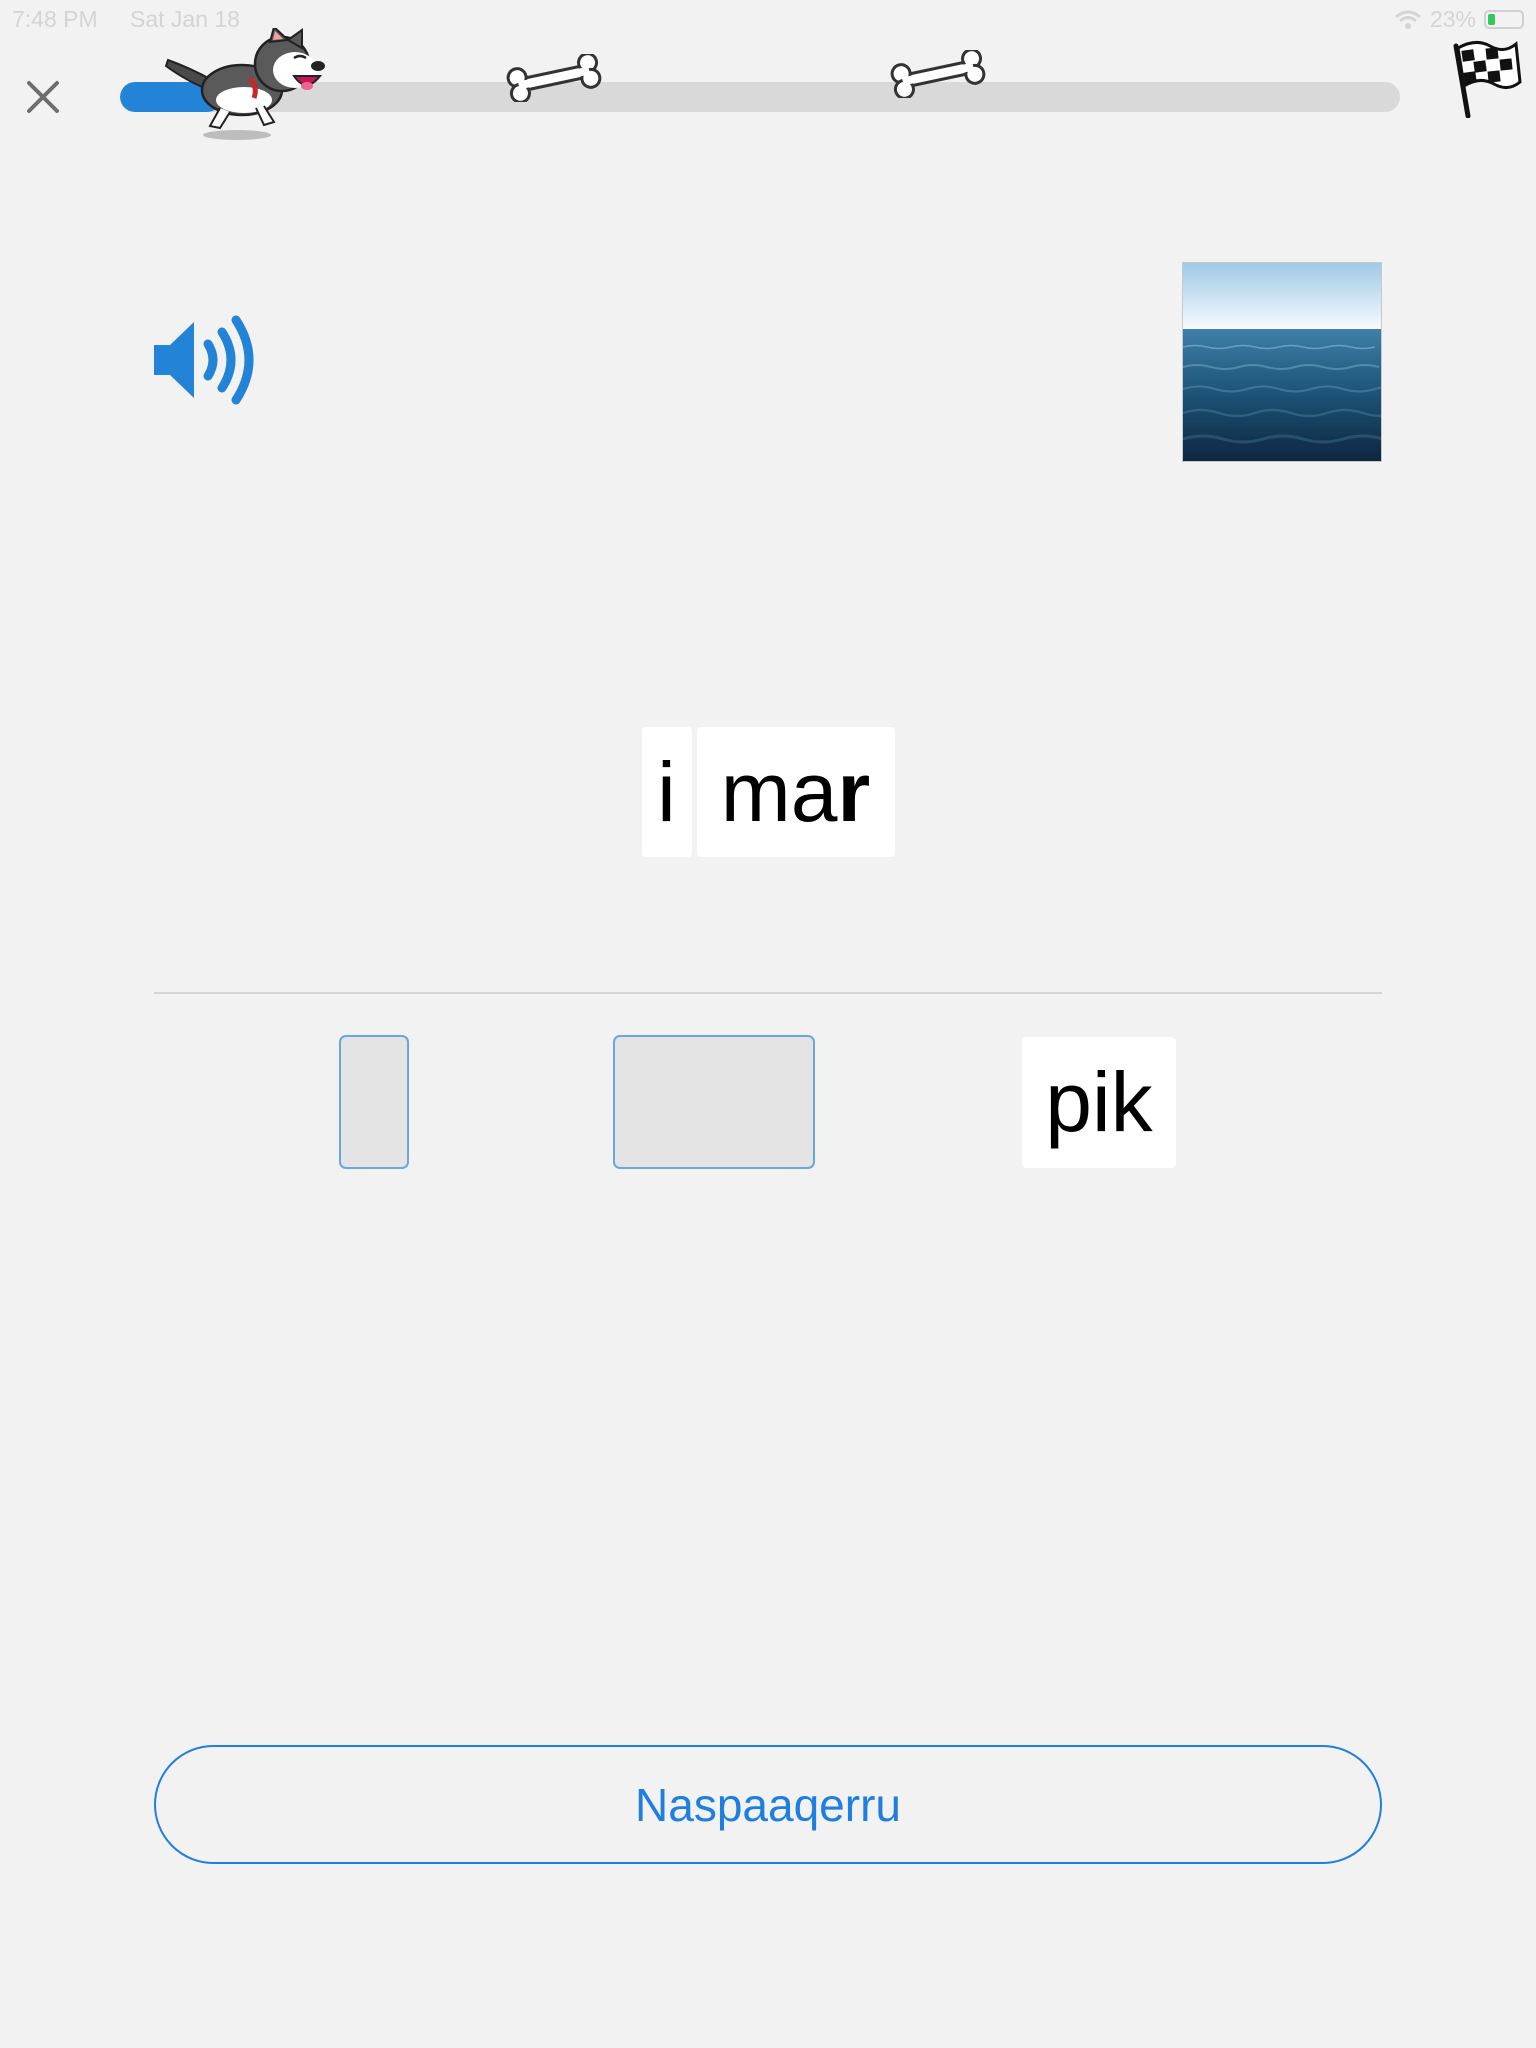  I want to click on word-tile-text: i, so click(666, 791).